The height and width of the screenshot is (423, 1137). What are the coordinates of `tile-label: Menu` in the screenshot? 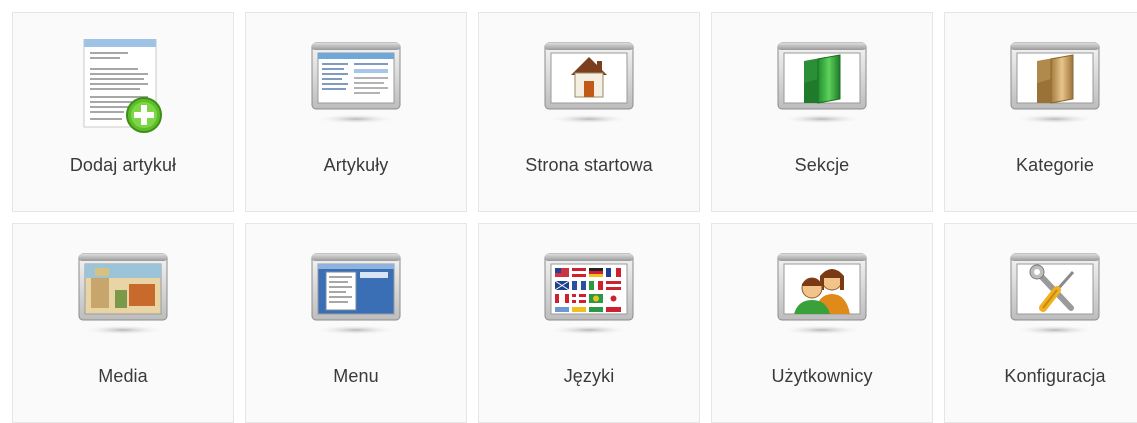 It's located at (356, 376).